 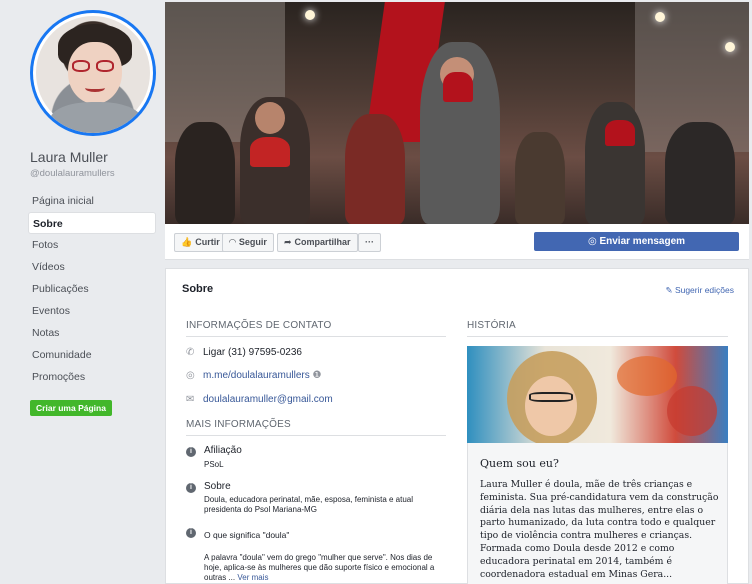 What do you see at coordinates (232, 242) in the screenshot?
I see `rss-icon: ◠` at bounding box center [232, 242].